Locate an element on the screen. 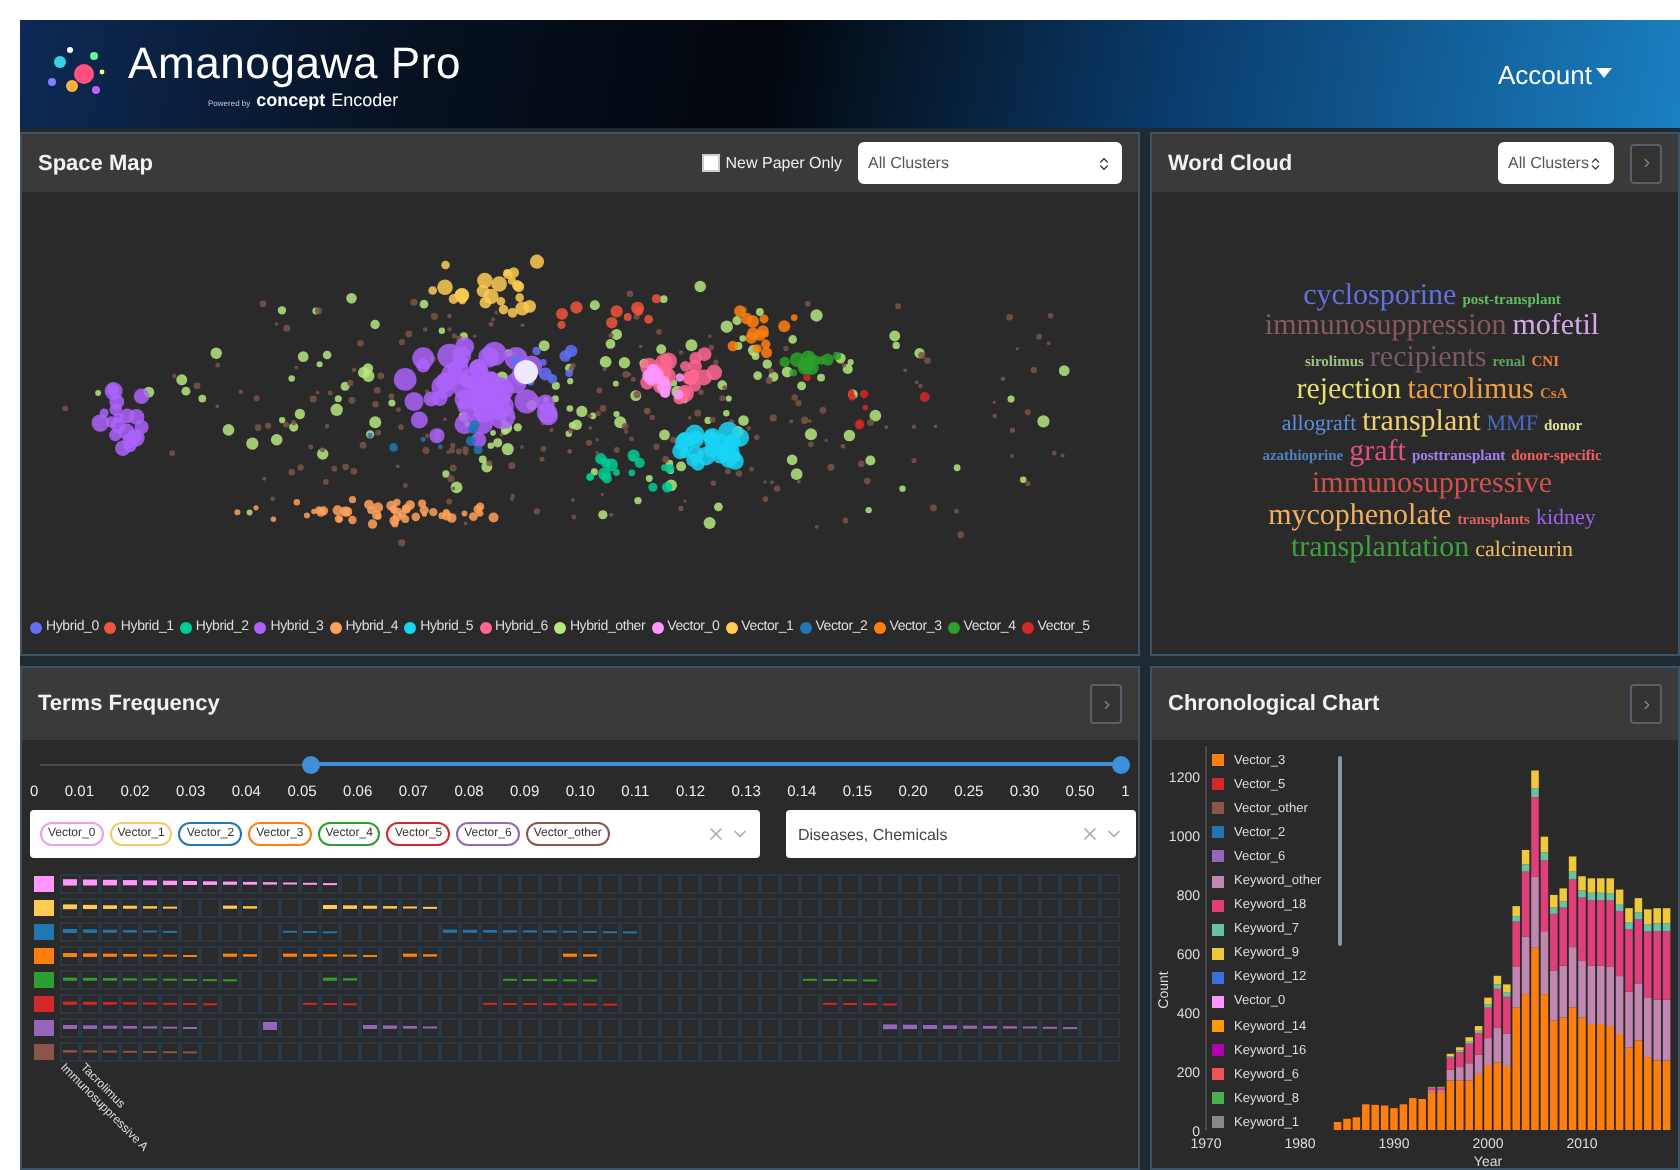 The height and width of the screenshot is (1170, 1680). brand-suffix: Encoder is located at coordinates (365, 100).